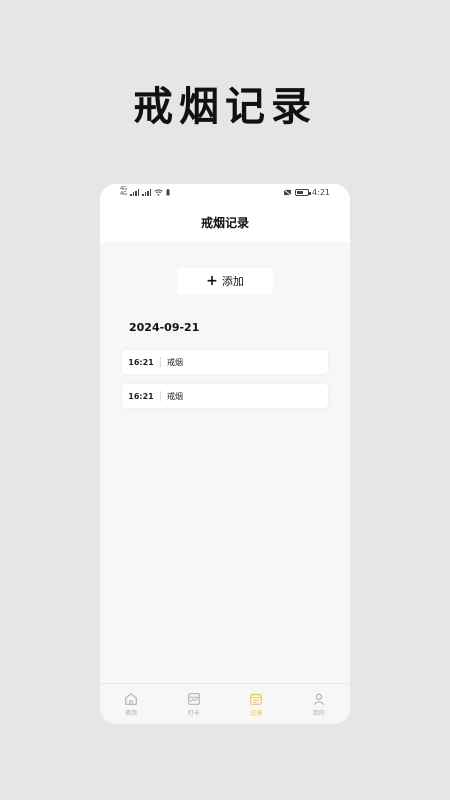  Describe the element at coordinates (135, 192) in the screenshot. I see `signal-icon` at that location.